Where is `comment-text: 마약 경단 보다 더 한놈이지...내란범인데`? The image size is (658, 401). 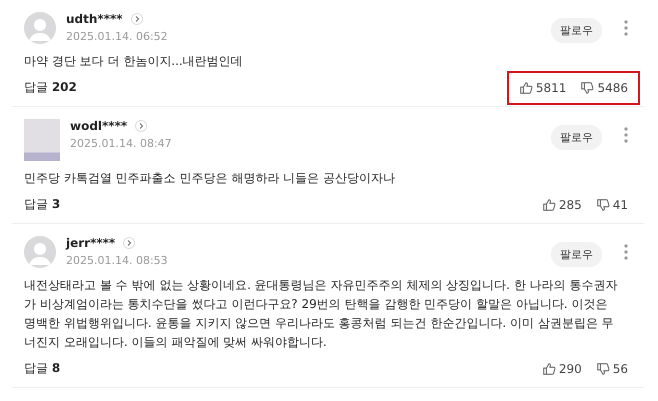 comment-text: 마약 경단 보다 더 한놈이지...내란범인데 is located at coordinates (134, 61).